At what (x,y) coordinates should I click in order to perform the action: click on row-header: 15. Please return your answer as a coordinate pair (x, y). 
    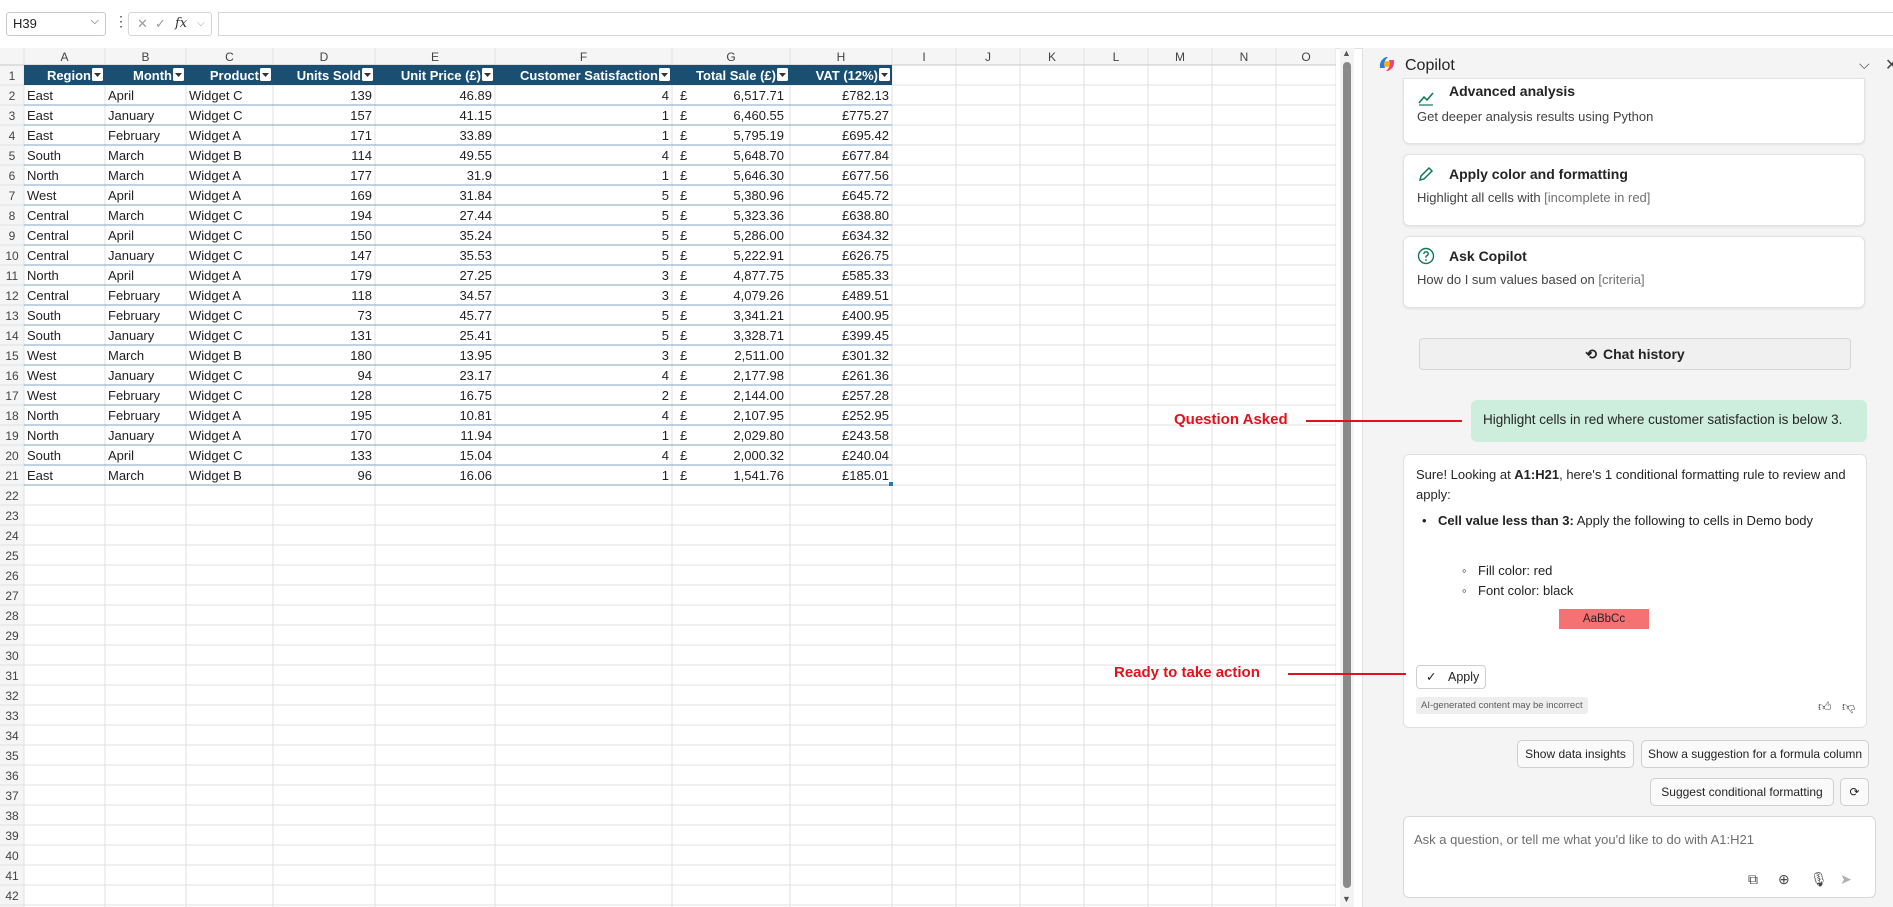
    Looking at the image, I should click on (12, 356).